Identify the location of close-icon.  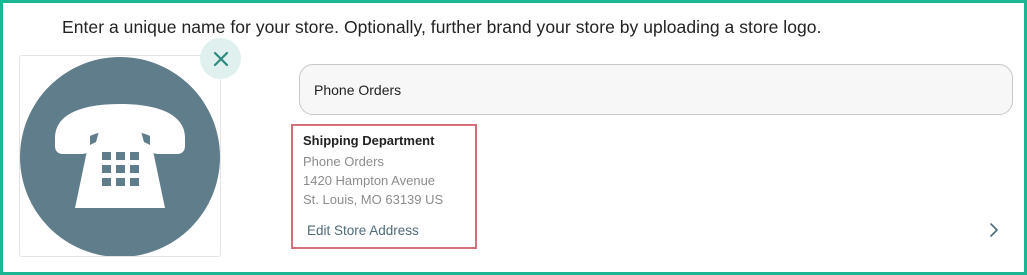
(220, 58).